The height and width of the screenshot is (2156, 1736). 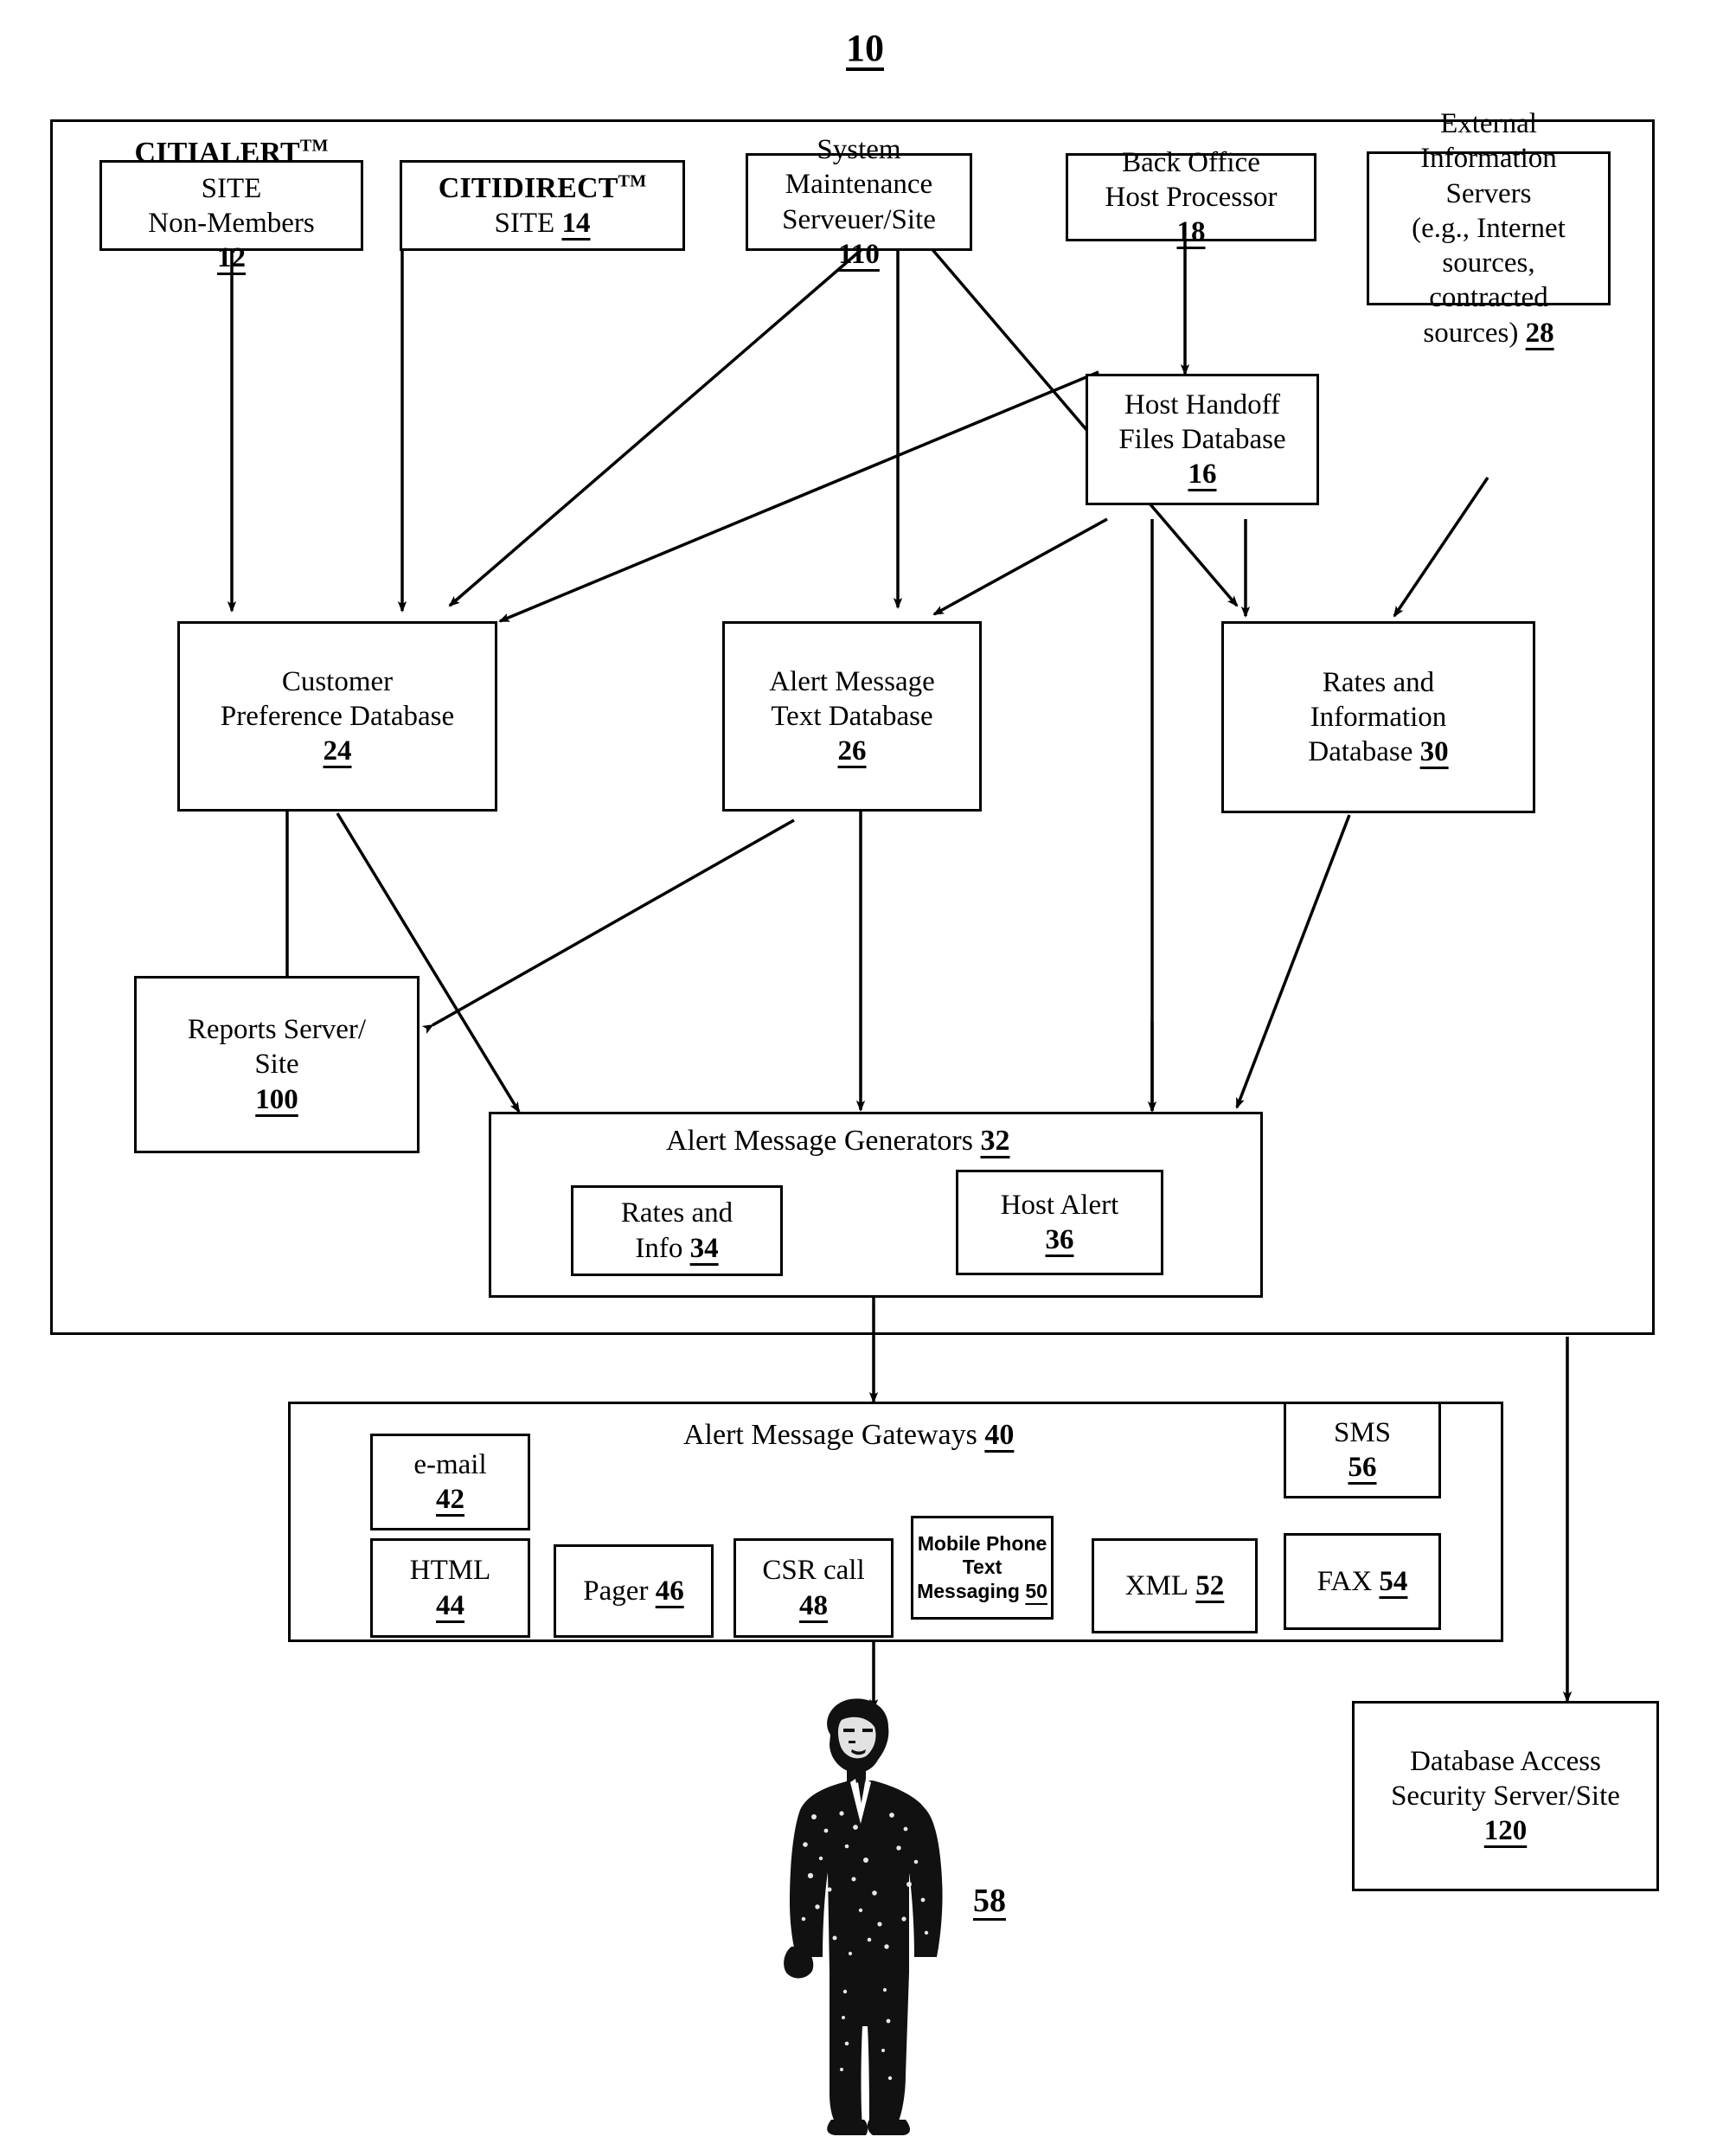 I want to click on genhost-line1: Host Alert, so click(x=1059, y=1205).